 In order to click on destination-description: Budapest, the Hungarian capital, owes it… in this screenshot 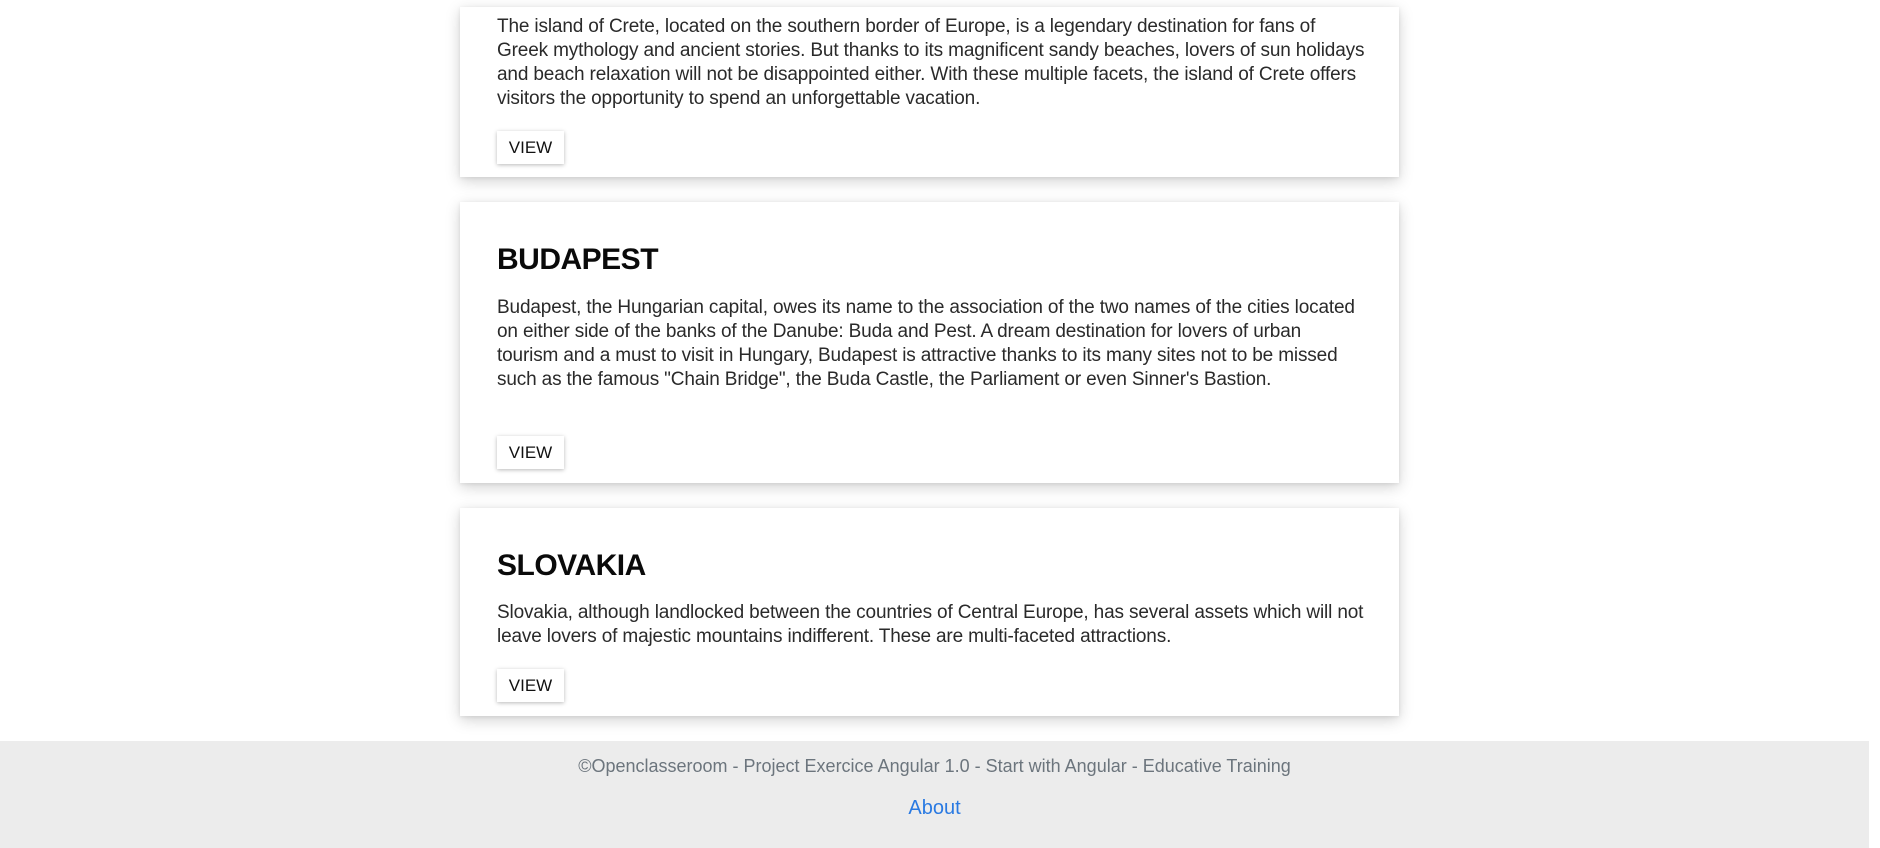, I will do `click(926, 343)`.